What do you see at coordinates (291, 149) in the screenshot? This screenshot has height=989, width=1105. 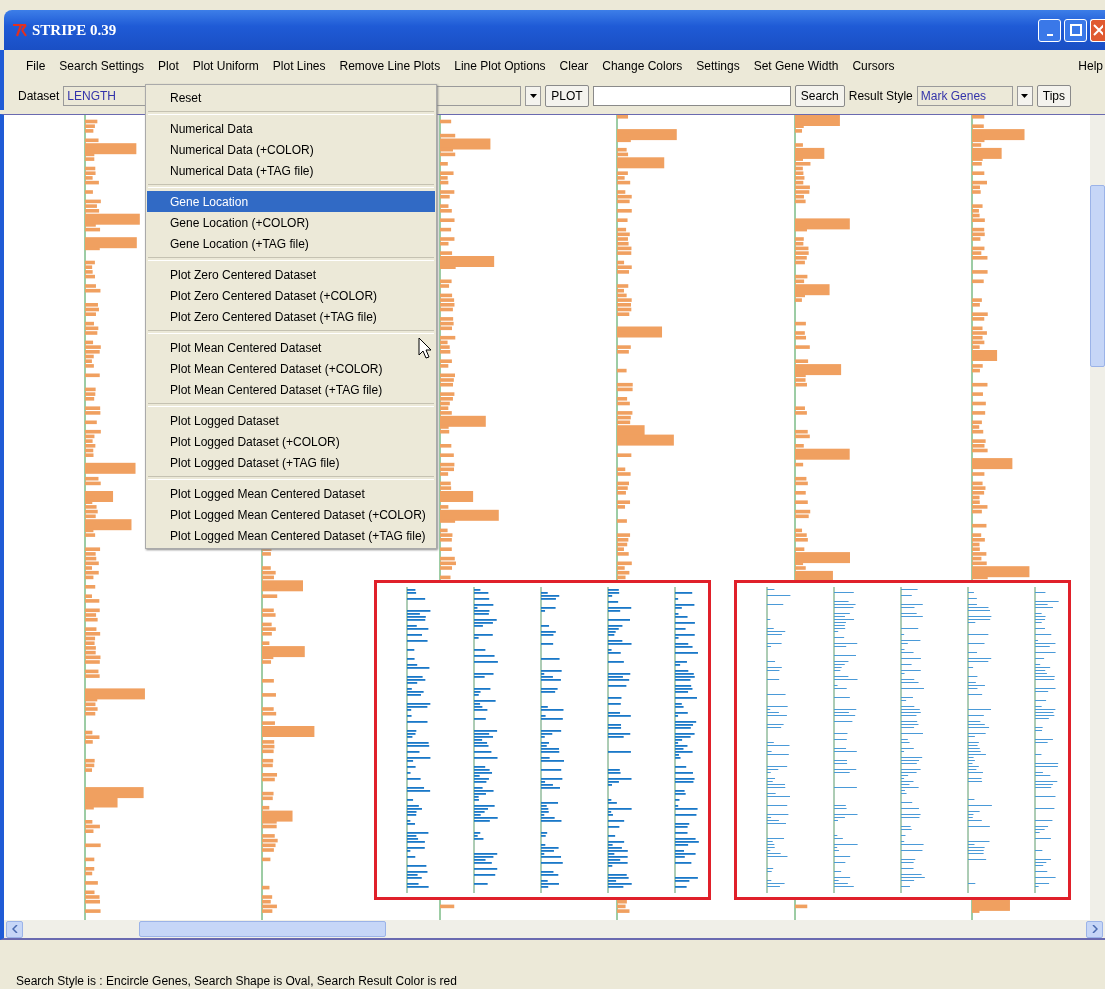 I see `menu-option: Numerical Data (+COLOR)` at bounding box center [291, 149].